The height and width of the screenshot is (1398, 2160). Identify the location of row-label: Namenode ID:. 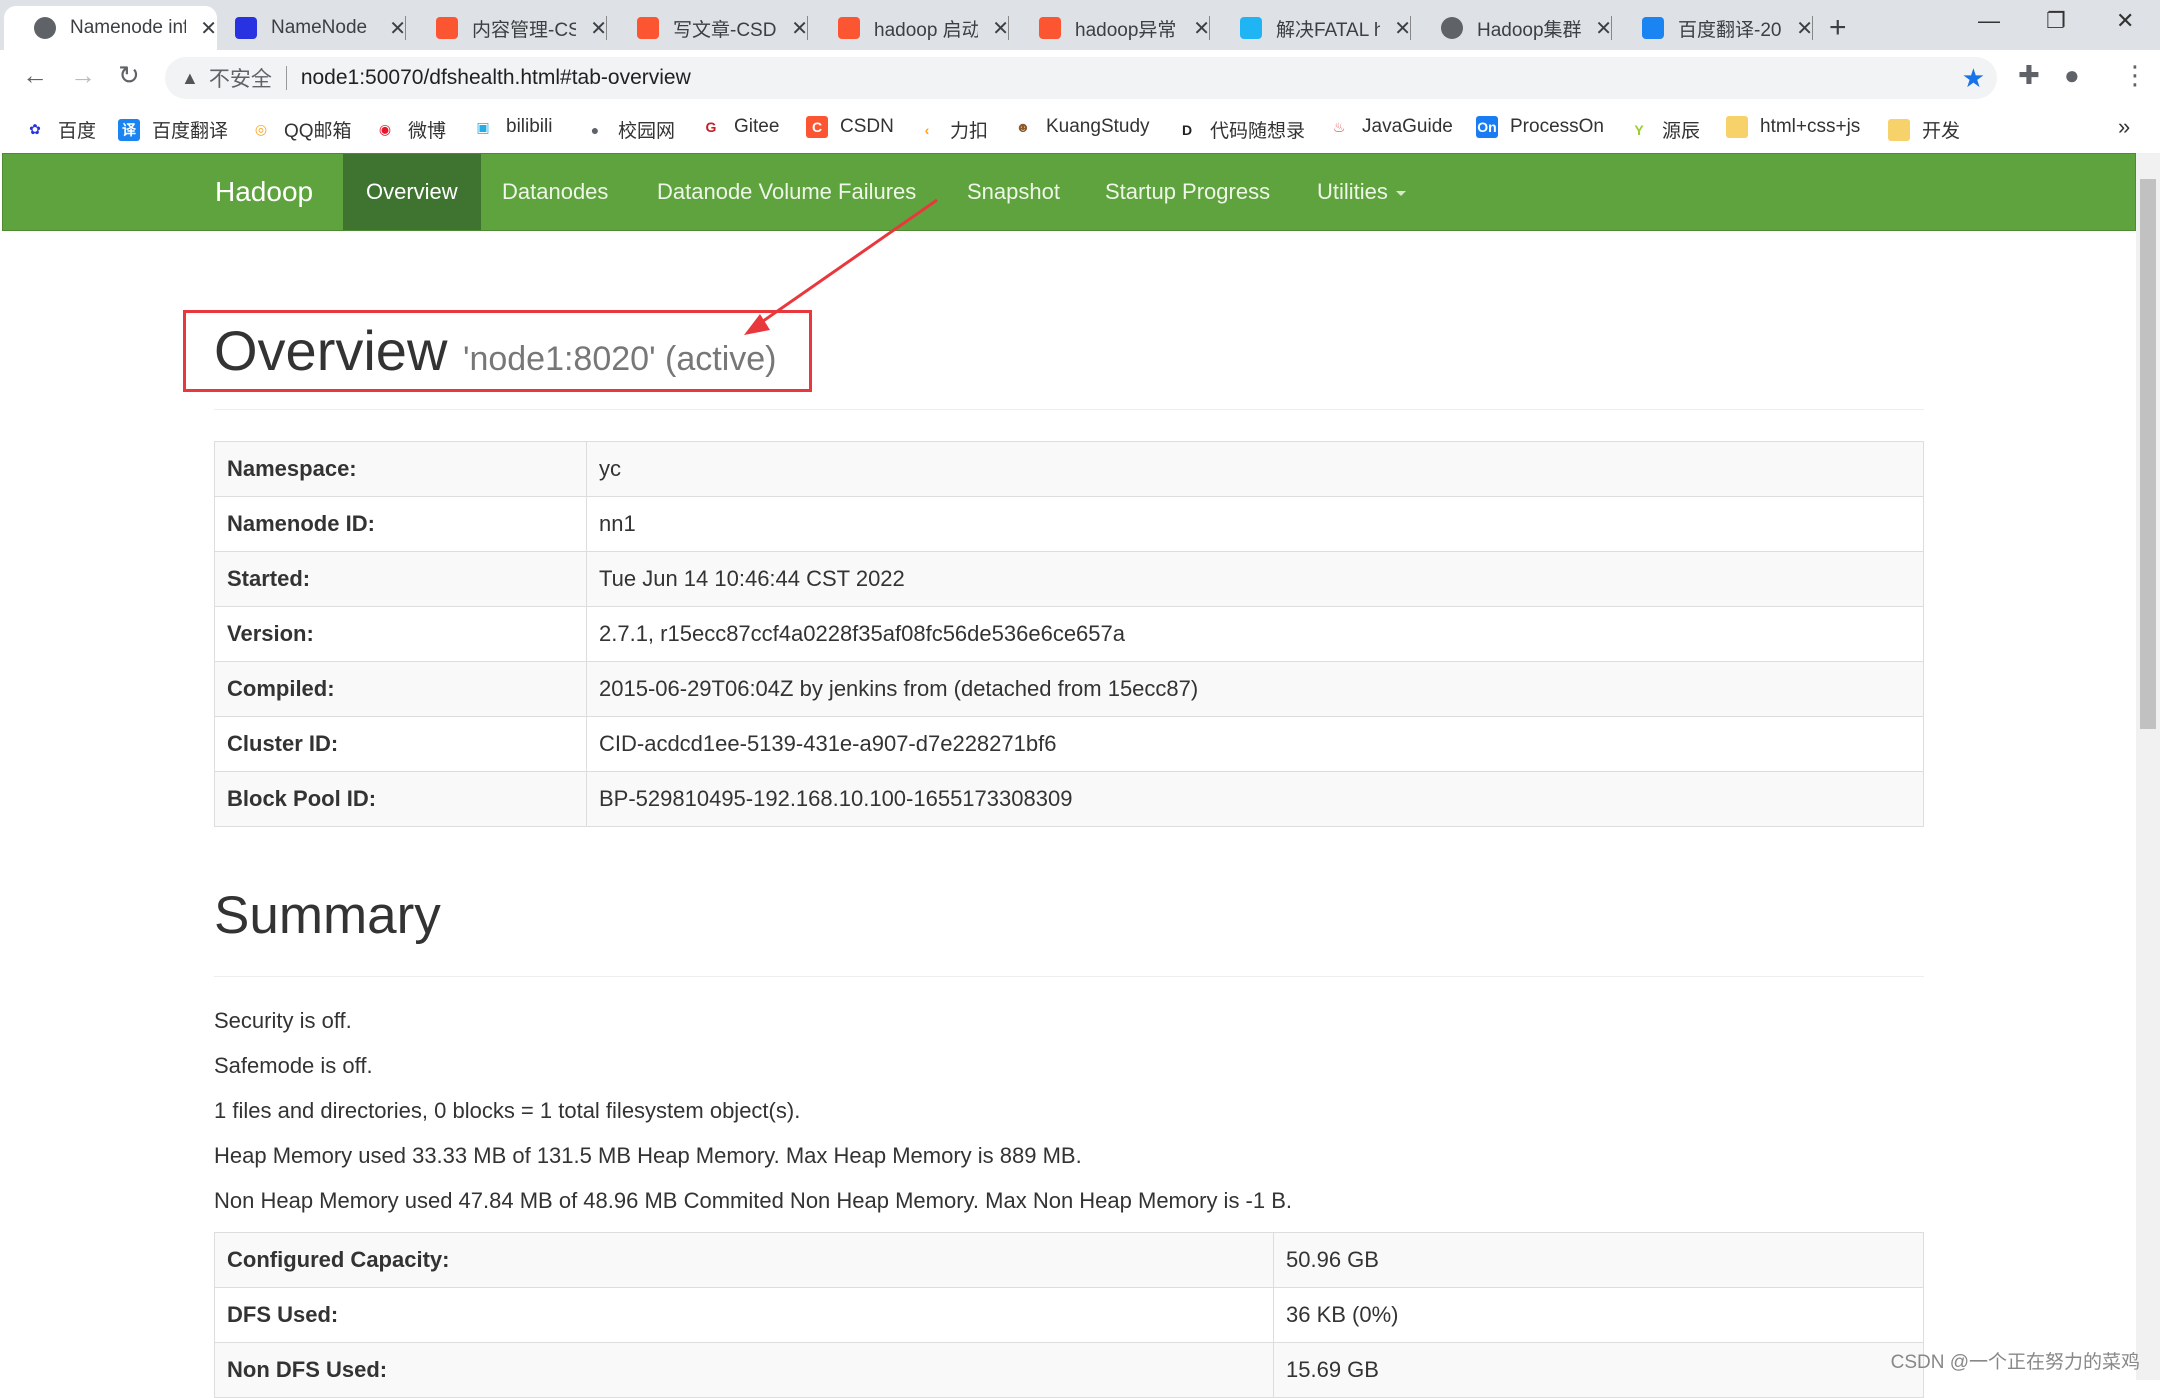
(400, 524).